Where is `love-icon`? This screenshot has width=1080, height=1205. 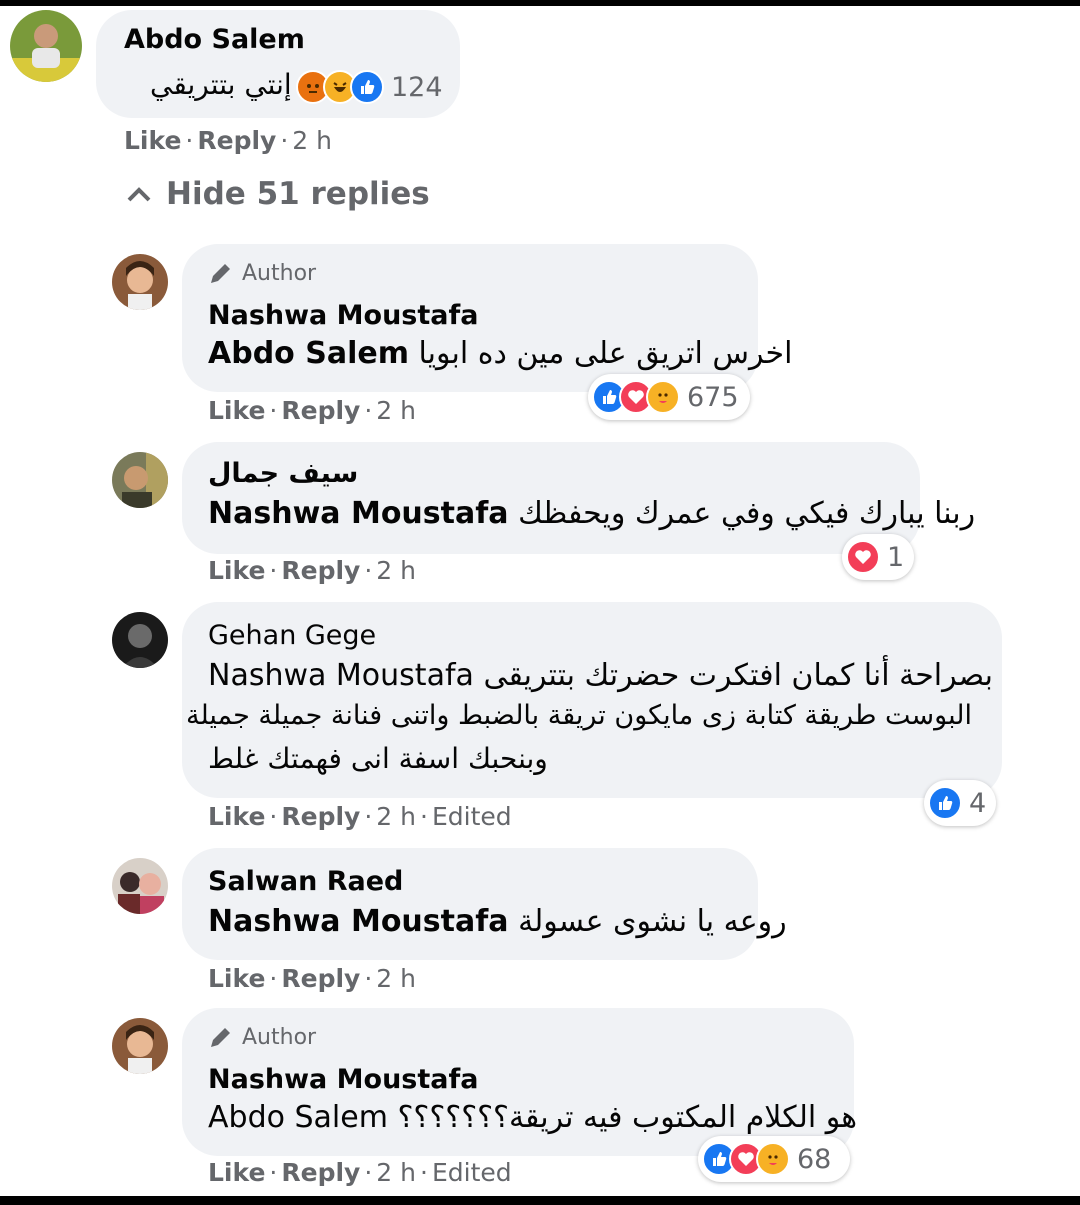
love-icon is located at coordinates (863, 557).